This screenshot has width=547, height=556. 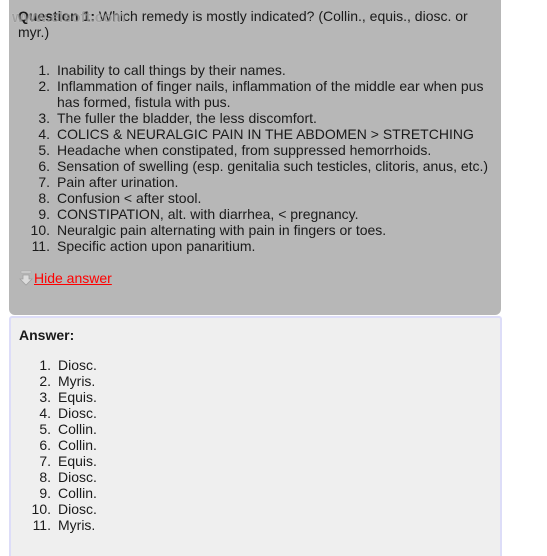 I want to click on list-item: 11. Specific action upon panaritium., so click(x=255, y=246).